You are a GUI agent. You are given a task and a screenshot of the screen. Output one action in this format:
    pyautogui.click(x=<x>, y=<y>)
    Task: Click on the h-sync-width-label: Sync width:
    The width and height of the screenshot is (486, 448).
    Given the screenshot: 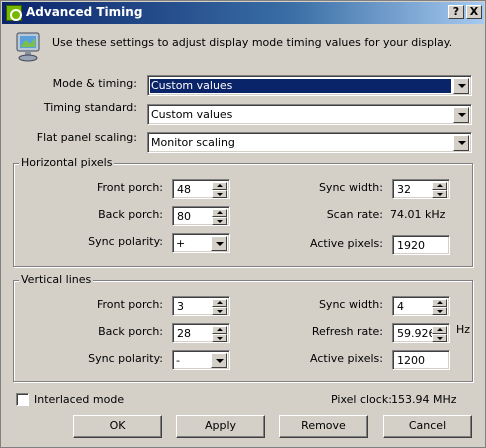 What is the action you would take?
    pyautogui.click(x=350, y=187)
    